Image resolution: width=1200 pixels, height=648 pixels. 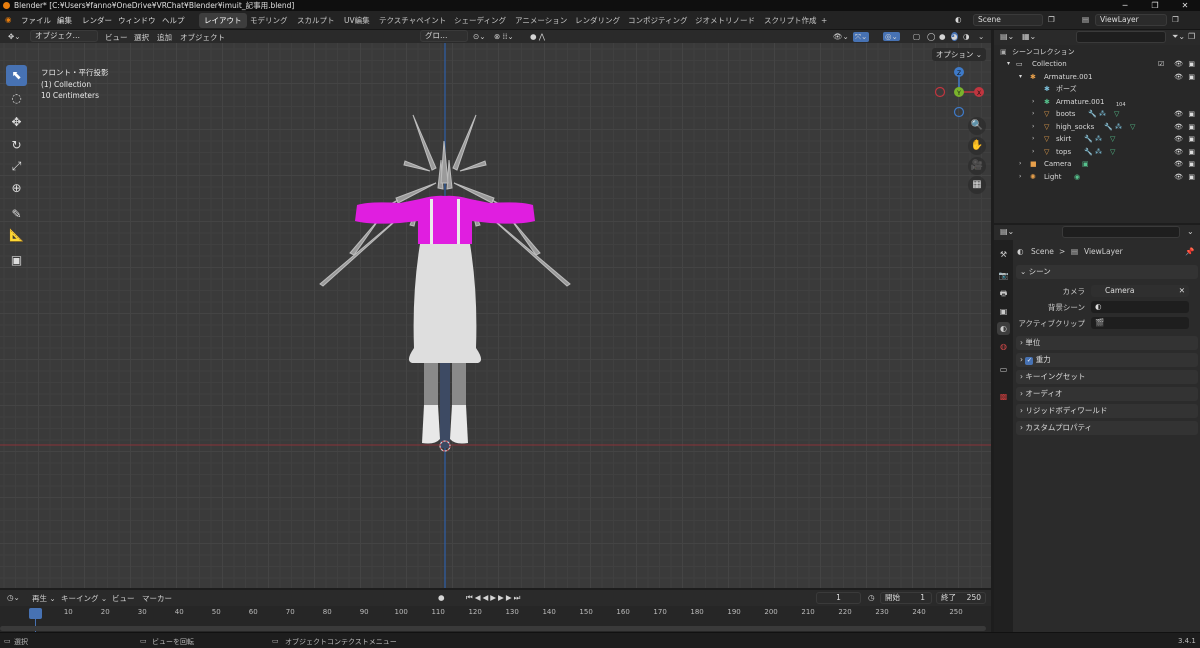 What do you see at coordinates (1097, 164) in the screenshot?
I see `outliner-item-camera: › ■ Camera ▣ 👁 ▣` at bounding box center [1097, 164].